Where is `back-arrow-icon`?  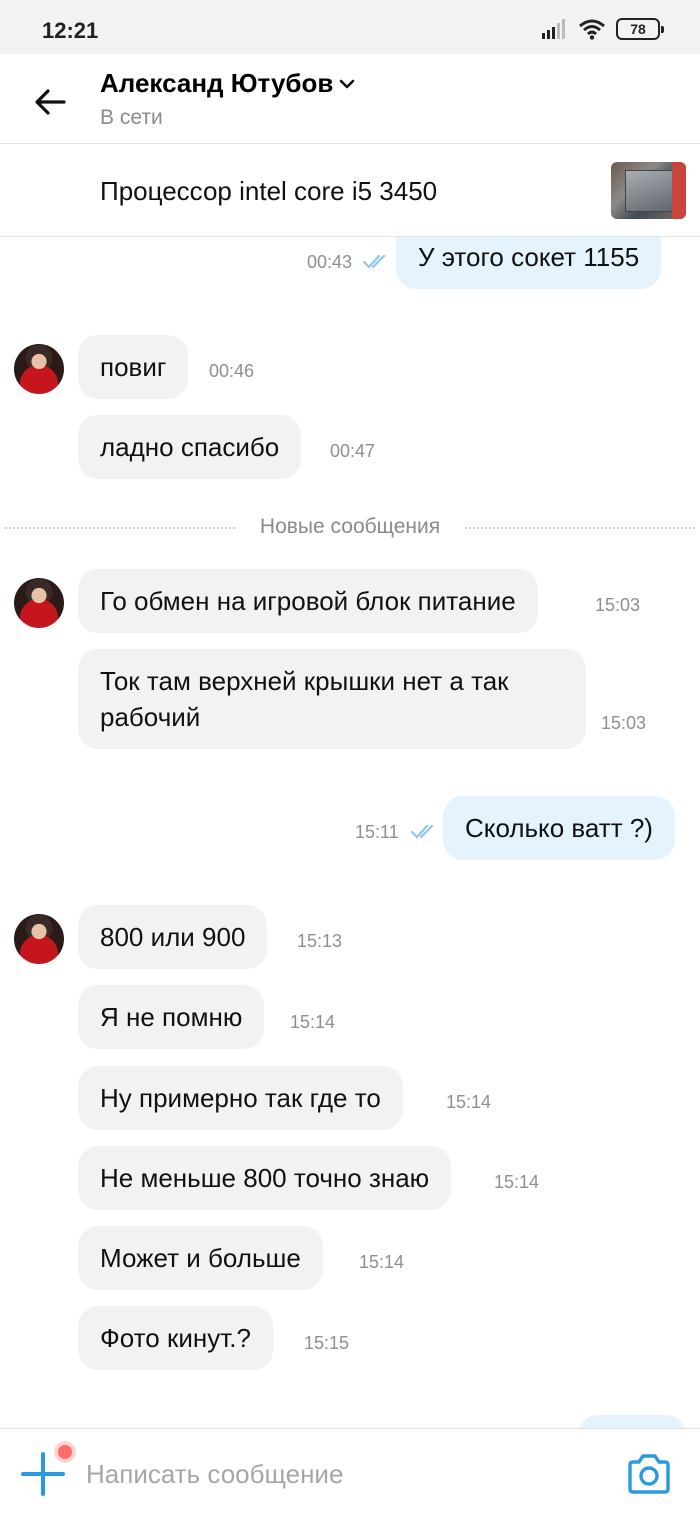 back-arrow-icon is located at coordinates (50, 102).